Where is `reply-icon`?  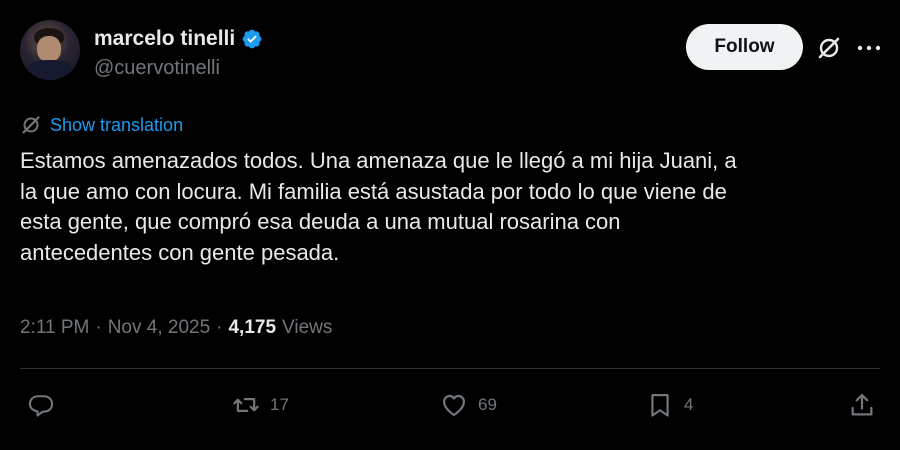
reply-icon is located at coordinates (41, 406).